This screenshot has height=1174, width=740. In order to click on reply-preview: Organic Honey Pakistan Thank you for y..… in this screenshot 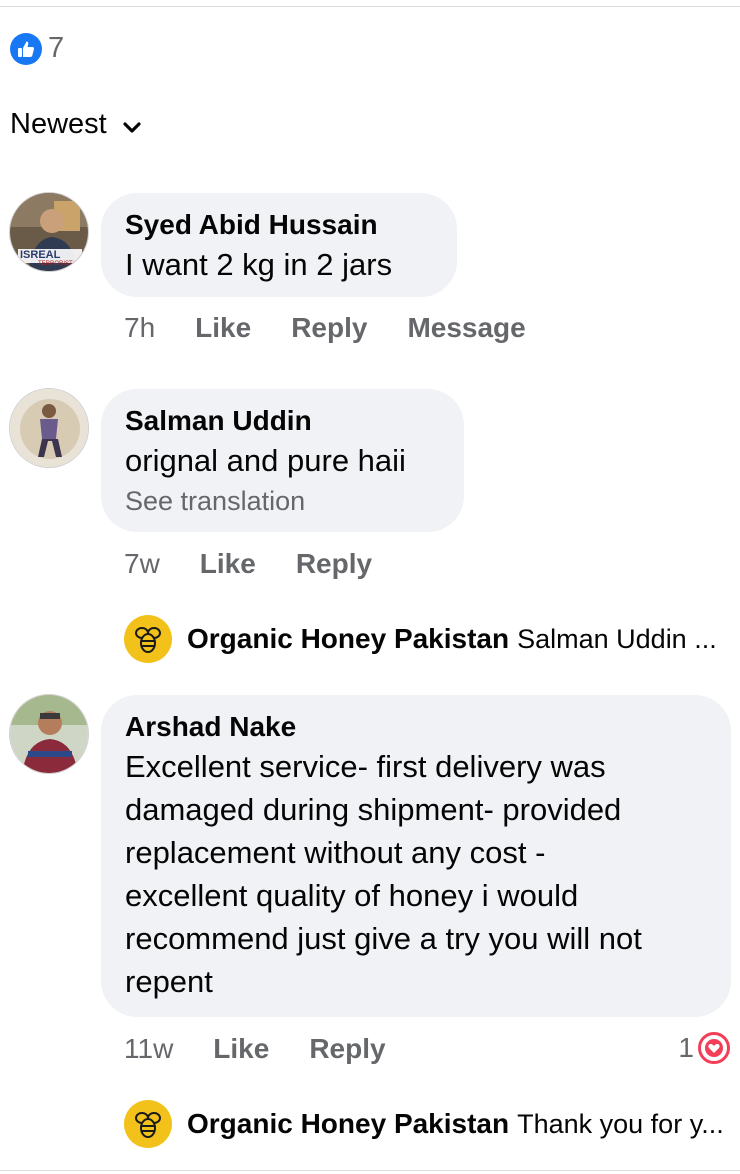, I will do `click(424, 1124)`.